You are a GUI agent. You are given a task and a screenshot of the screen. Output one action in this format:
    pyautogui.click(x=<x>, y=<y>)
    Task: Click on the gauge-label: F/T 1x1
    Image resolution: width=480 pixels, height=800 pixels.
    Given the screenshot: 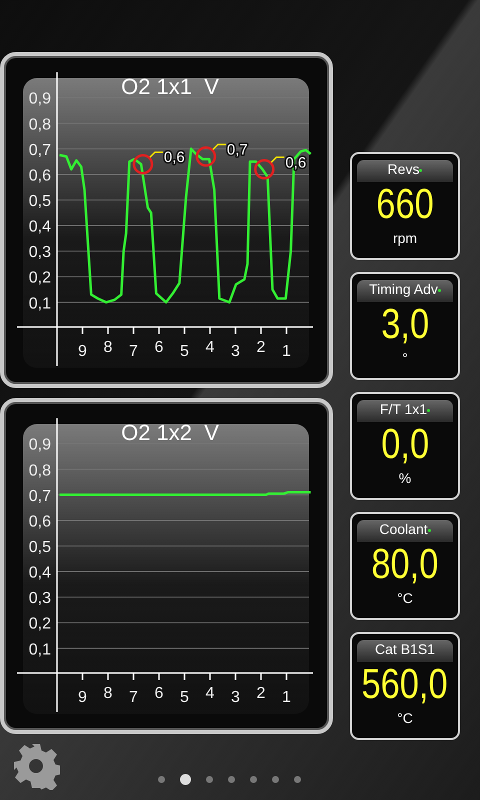 What is the action you would take?
    pyautogui.click(x=404, y=409)
    